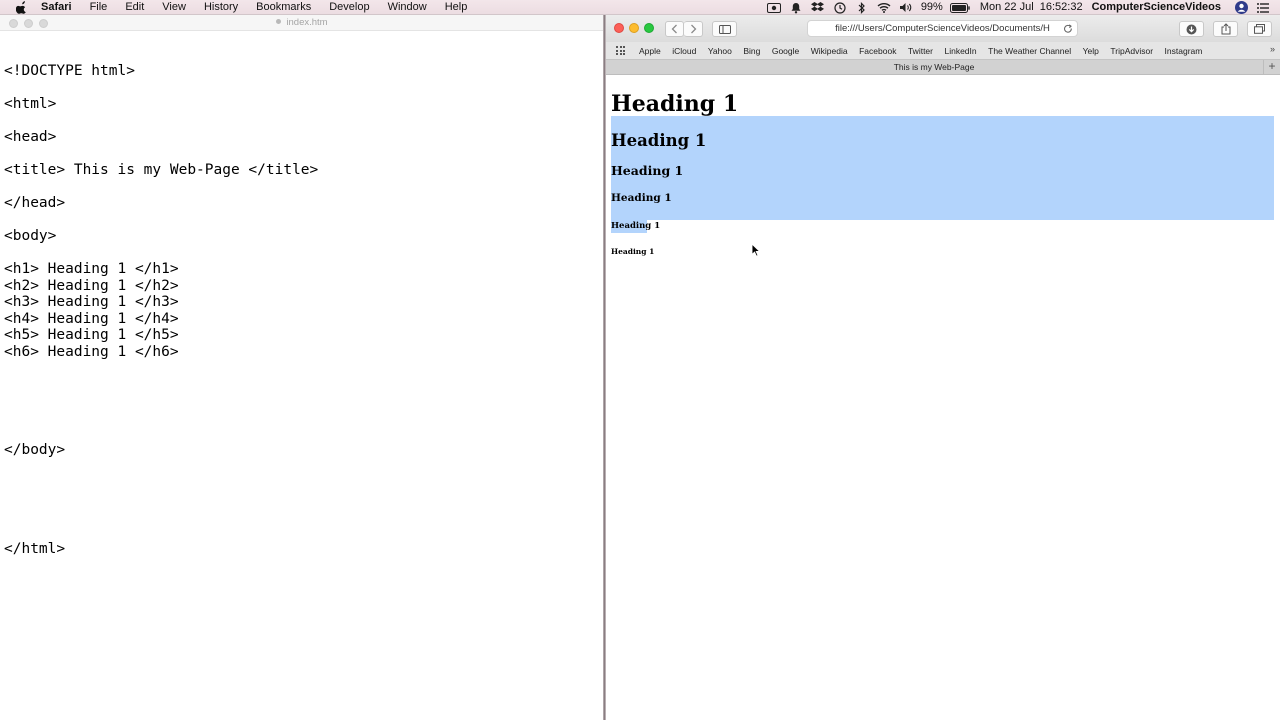 Image resolution: width=1280 pixels, height=720 pixels. I want to click on menu-develop: Develop, so click(348, 7).